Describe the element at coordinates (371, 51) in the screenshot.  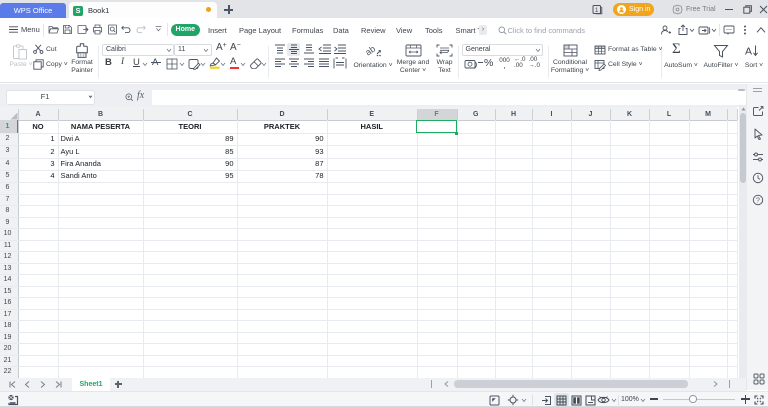
I see `svg-text: ab` at that location.